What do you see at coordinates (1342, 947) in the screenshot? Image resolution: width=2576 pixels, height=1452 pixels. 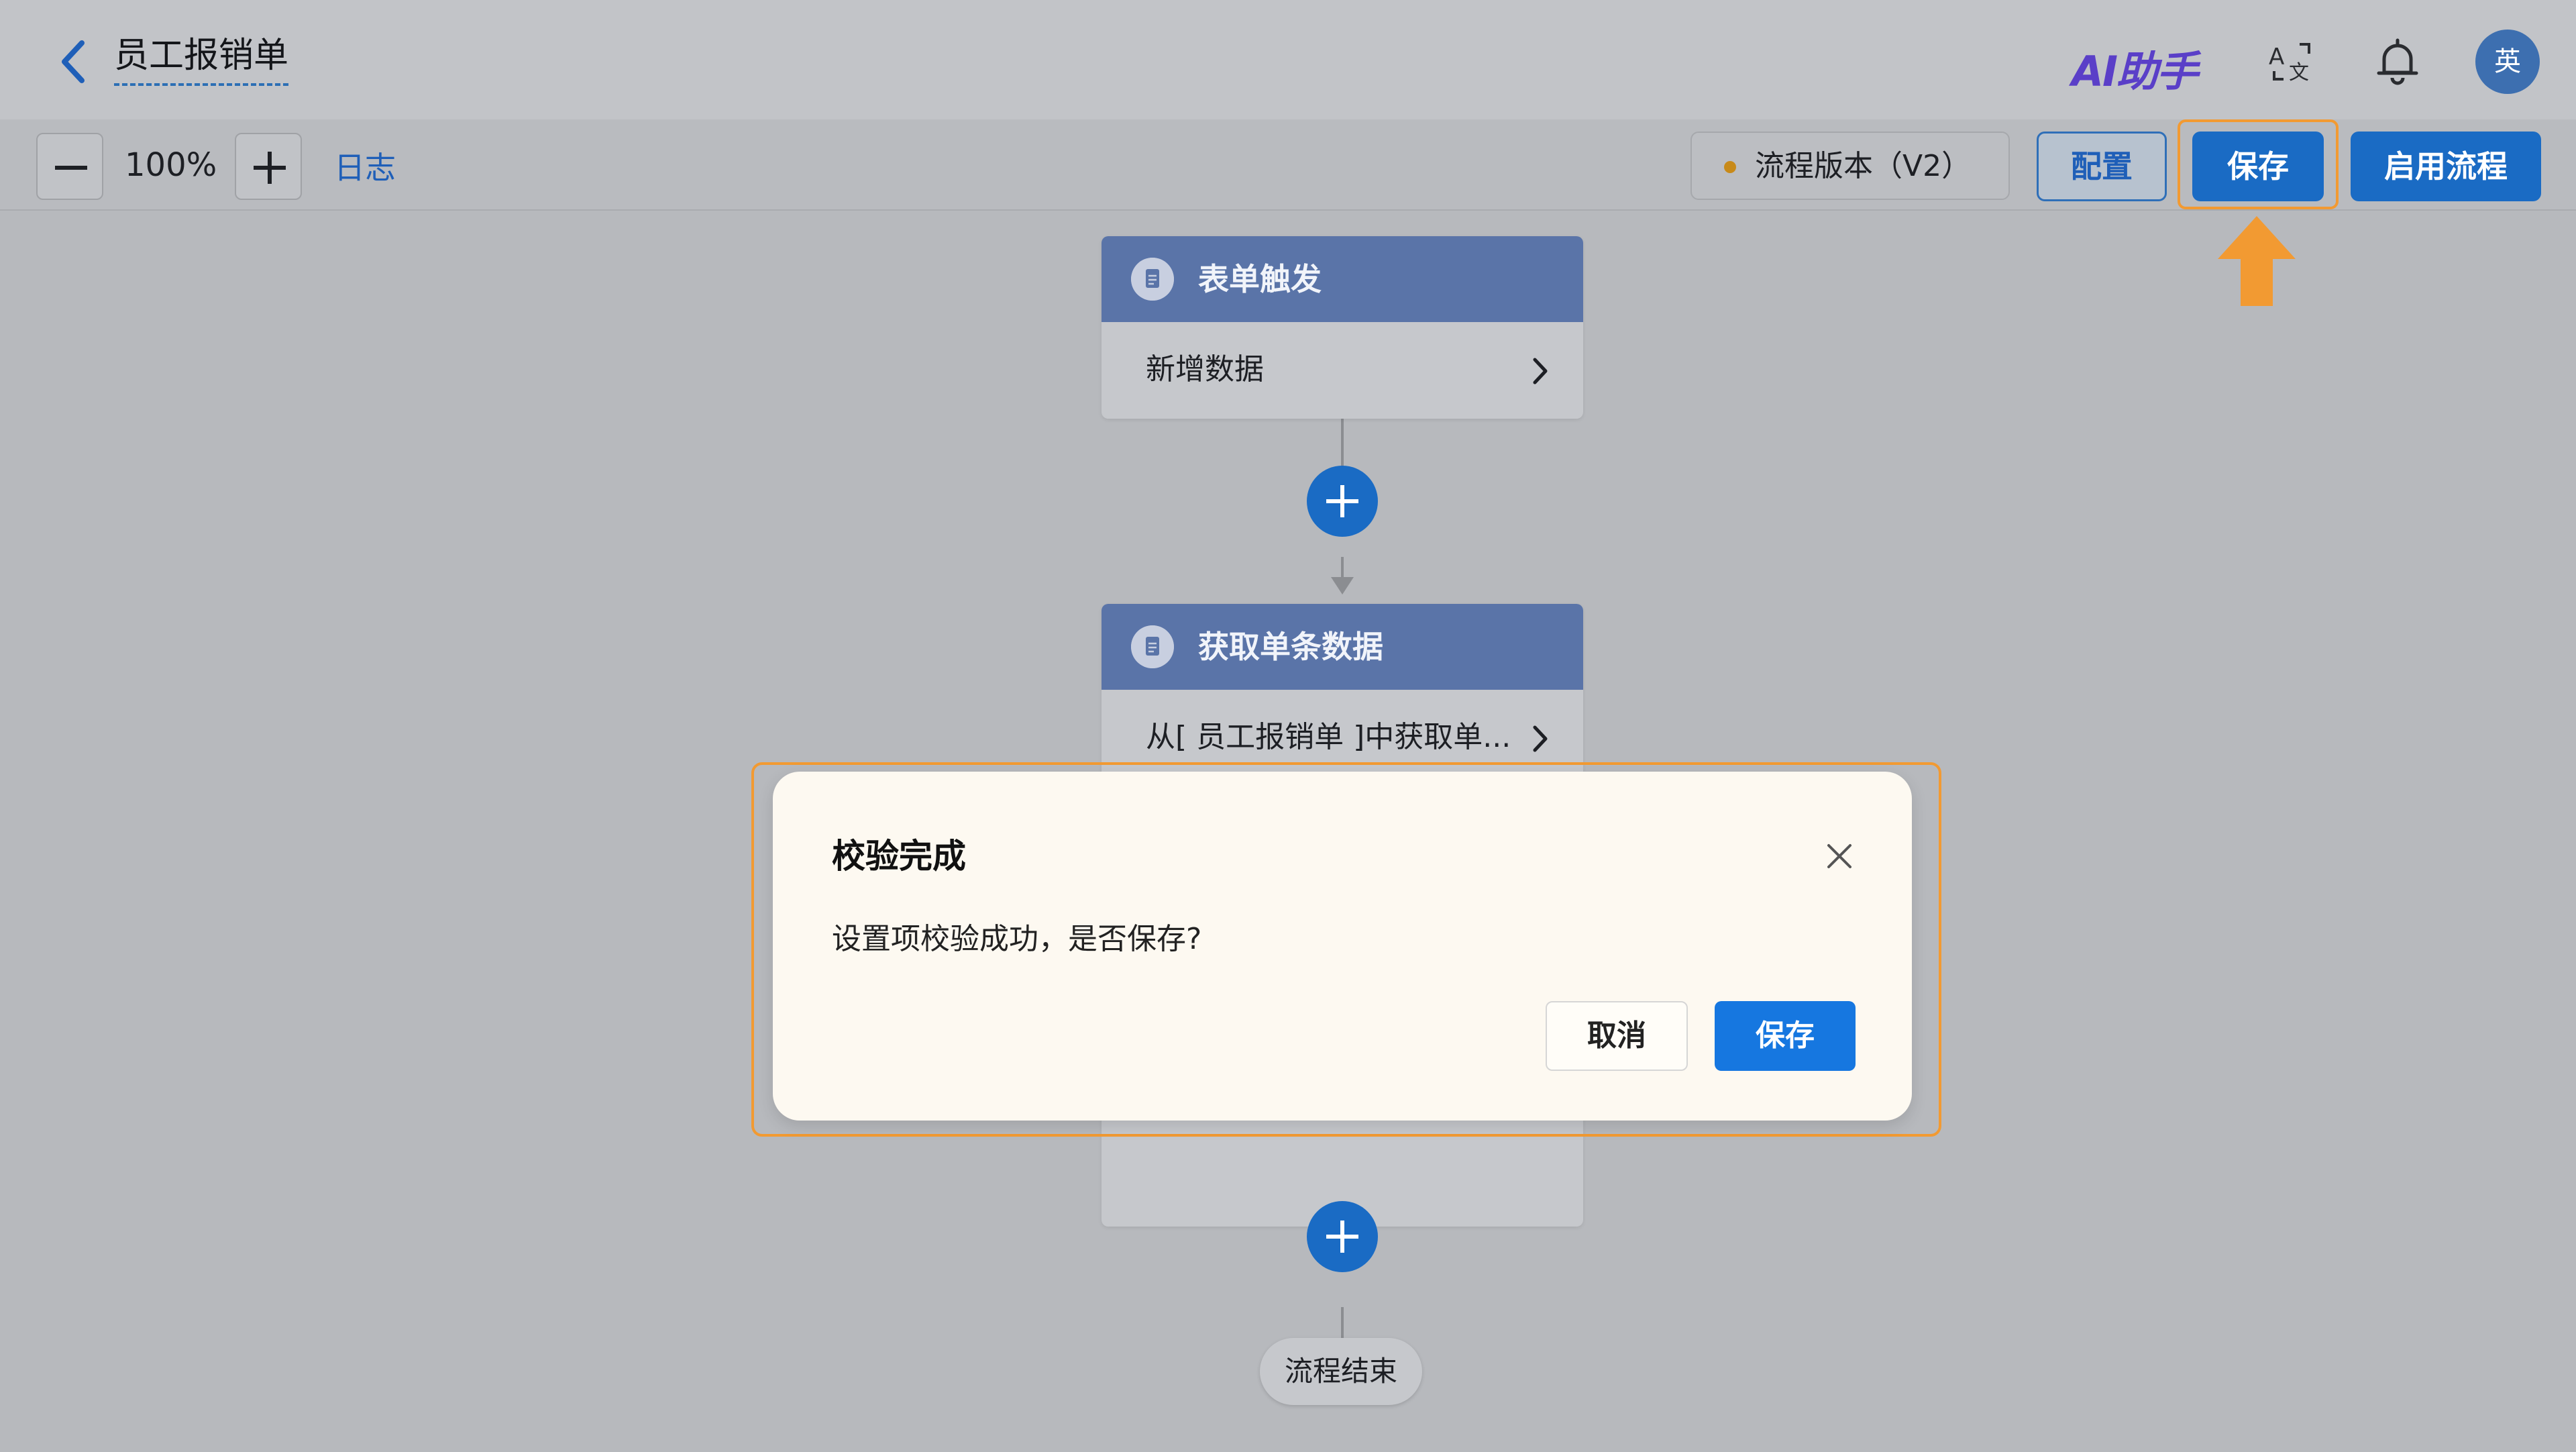 I see `validation-dialog: 校验完成 设置项校验成功，是否保存? 取消 保存` at bounding box center [1342, 947].